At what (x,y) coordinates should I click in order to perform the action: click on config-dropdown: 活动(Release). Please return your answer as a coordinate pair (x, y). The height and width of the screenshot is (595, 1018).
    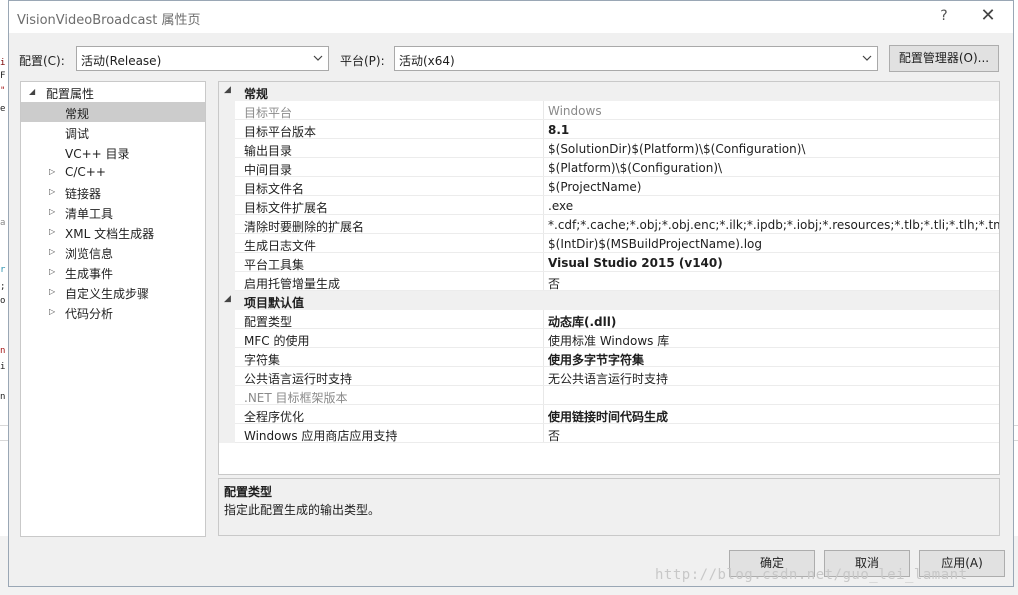
    Looking at the image, I should click on (202, 58).